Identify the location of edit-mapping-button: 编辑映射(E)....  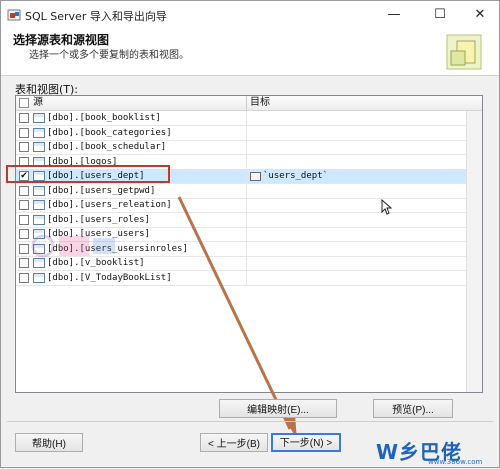
(278, 408).